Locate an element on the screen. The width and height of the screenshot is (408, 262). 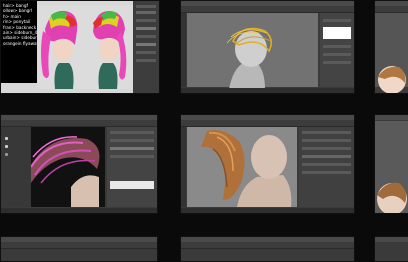
list-item: orangein flyaway is located at coordinates (21, 43).